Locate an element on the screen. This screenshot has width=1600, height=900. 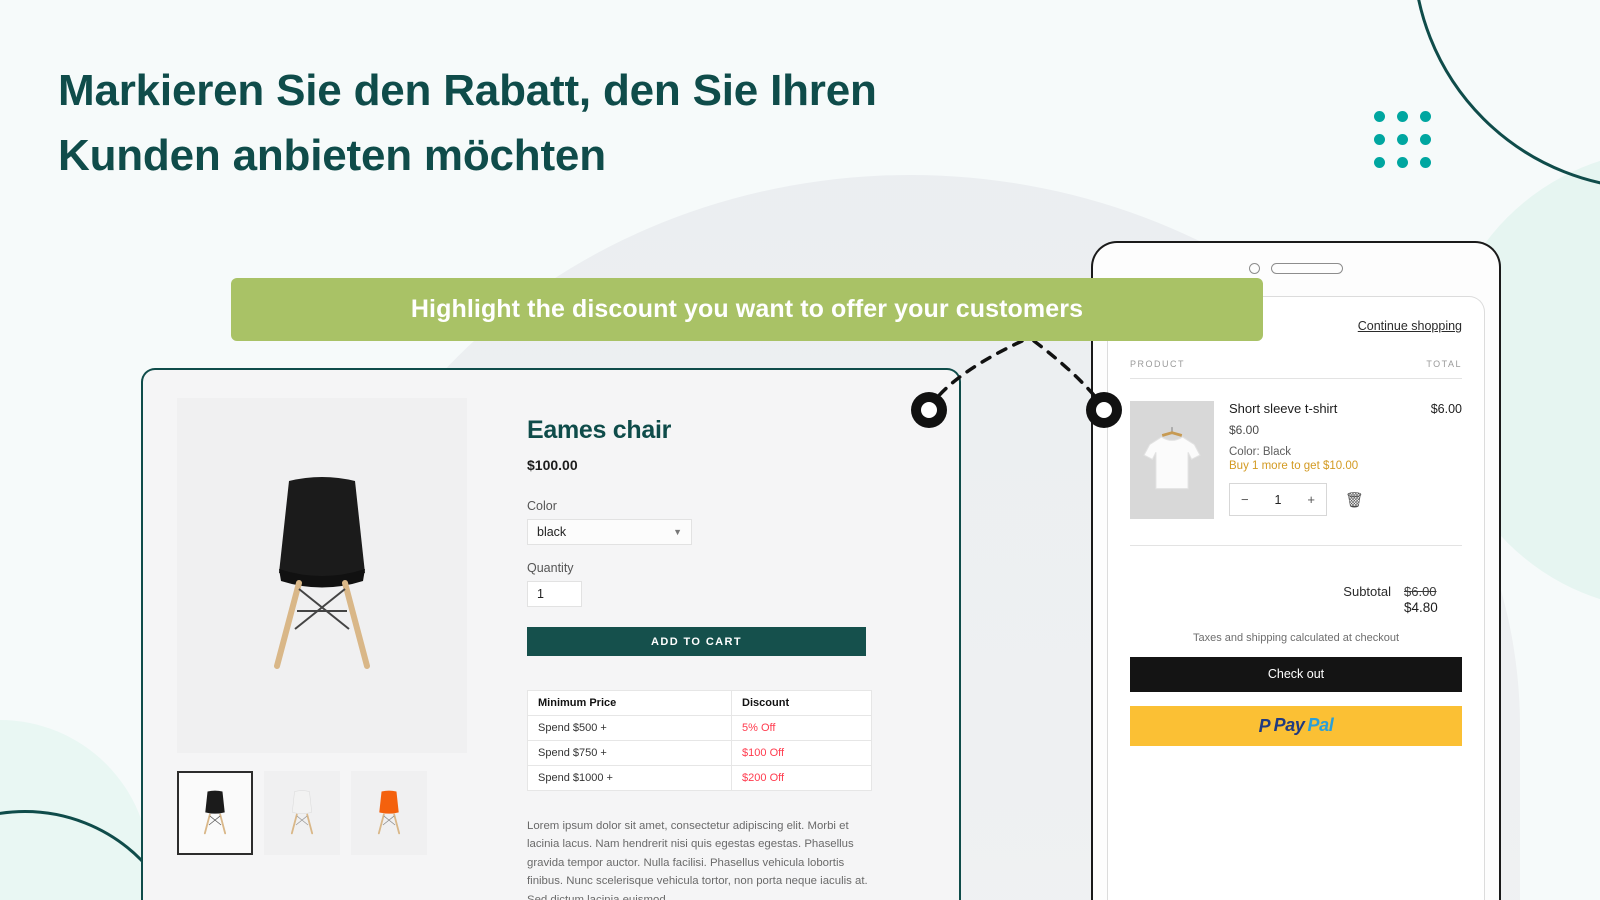
quantity-value: 1 is located at coordinates (540, 594).